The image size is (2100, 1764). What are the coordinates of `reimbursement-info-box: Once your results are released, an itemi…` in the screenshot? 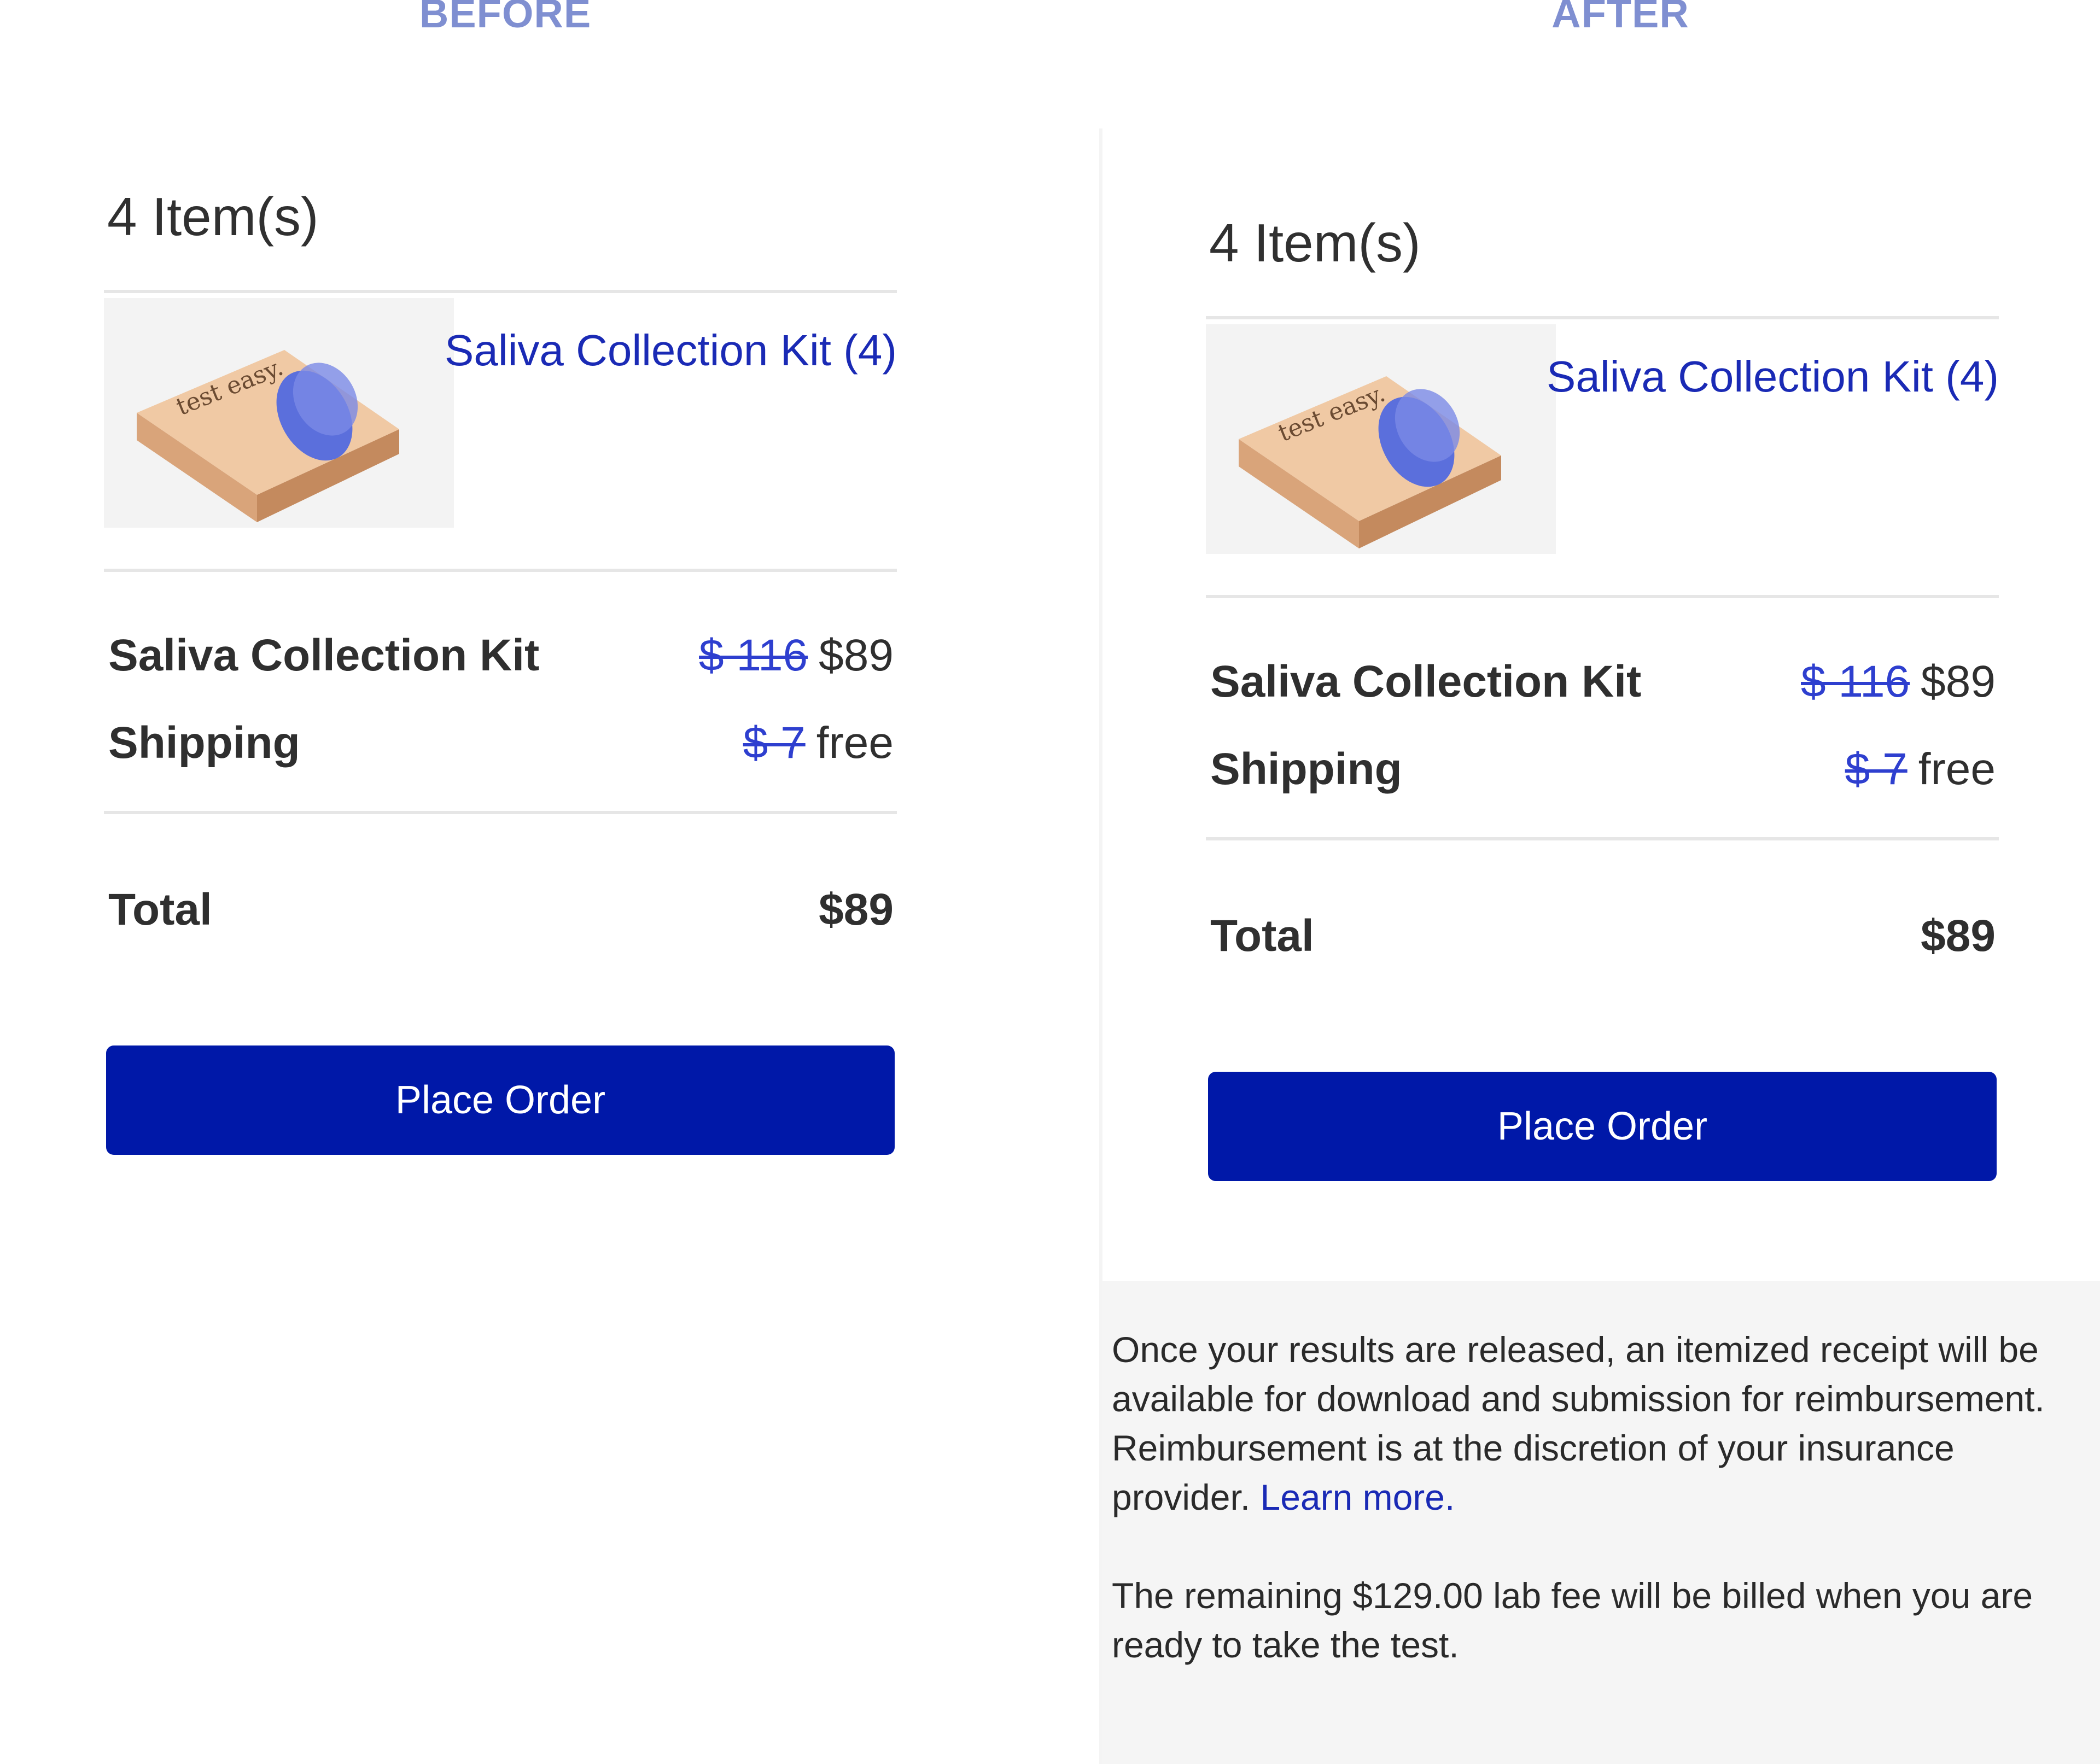 It's located at (1601, 1522).